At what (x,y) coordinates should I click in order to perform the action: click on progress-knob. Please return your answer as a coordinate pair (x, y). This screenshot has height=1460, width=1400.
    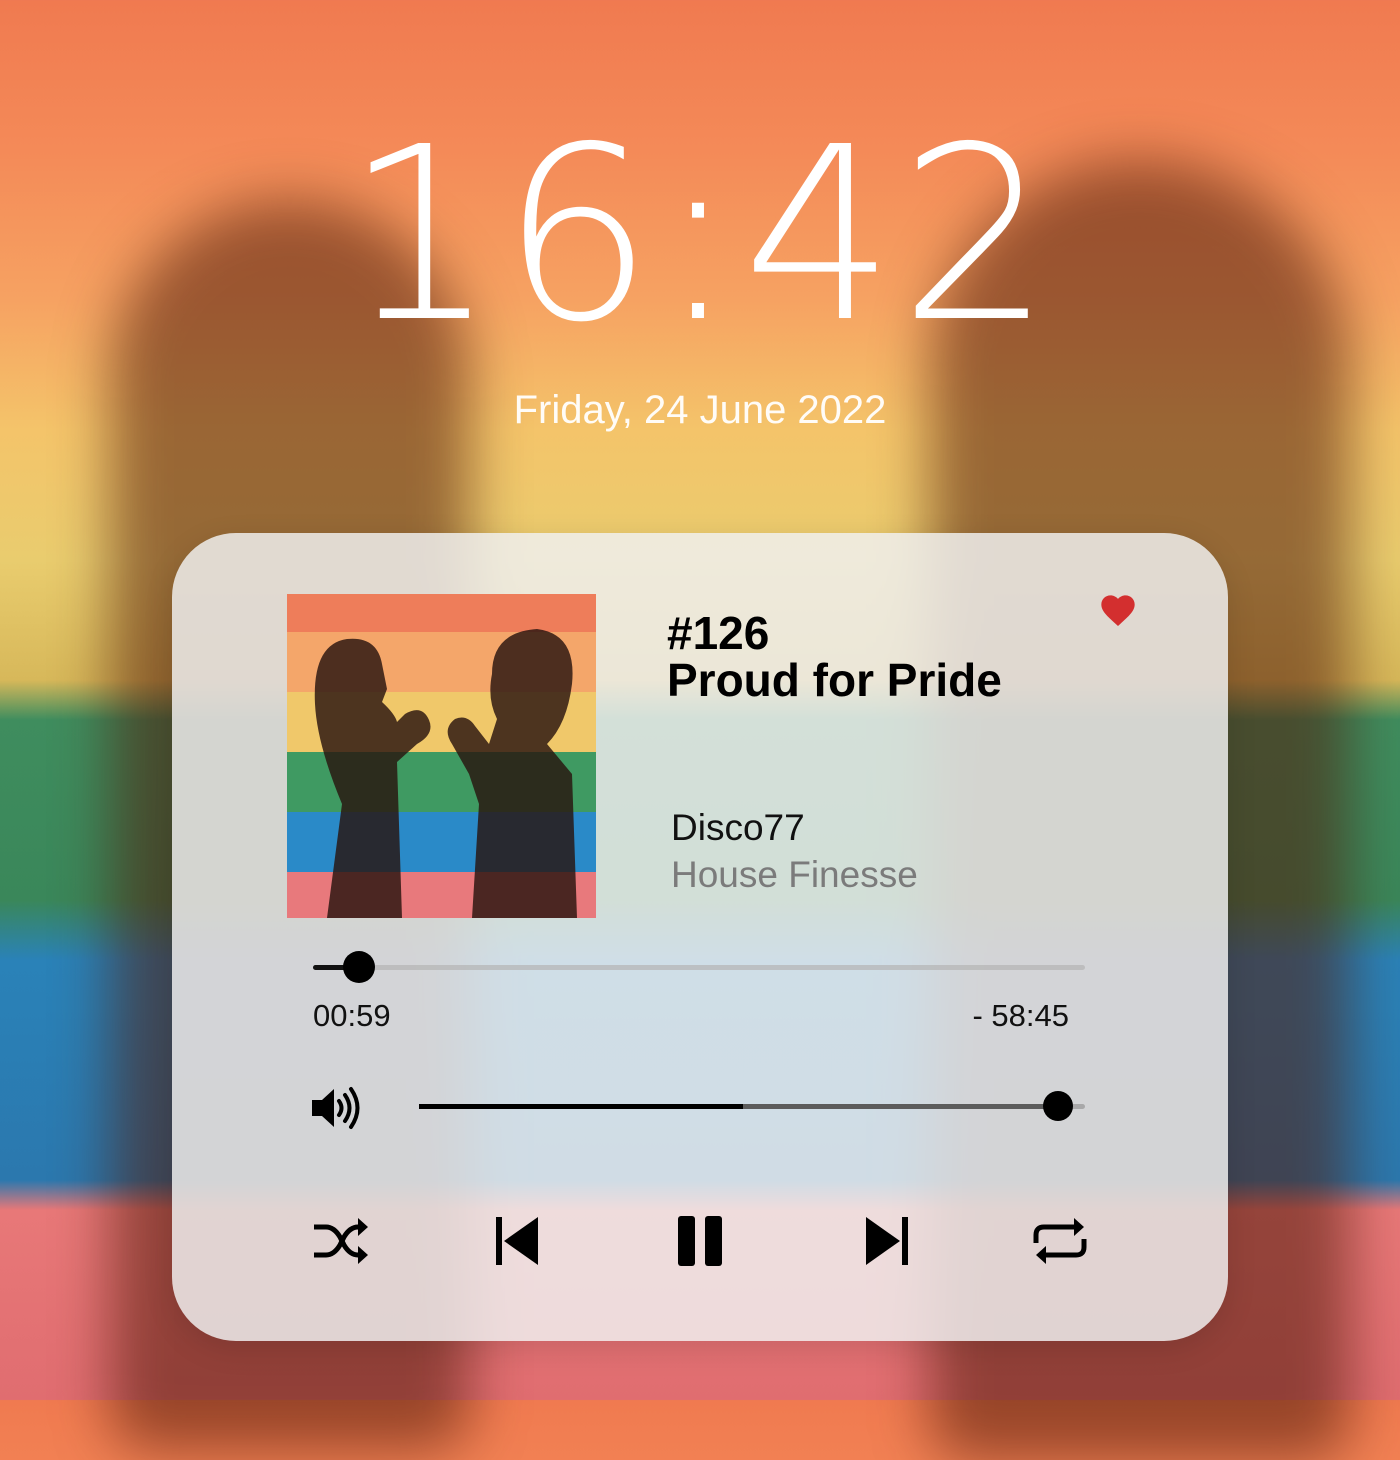
    Looking at the image, I should click on (359, 967).